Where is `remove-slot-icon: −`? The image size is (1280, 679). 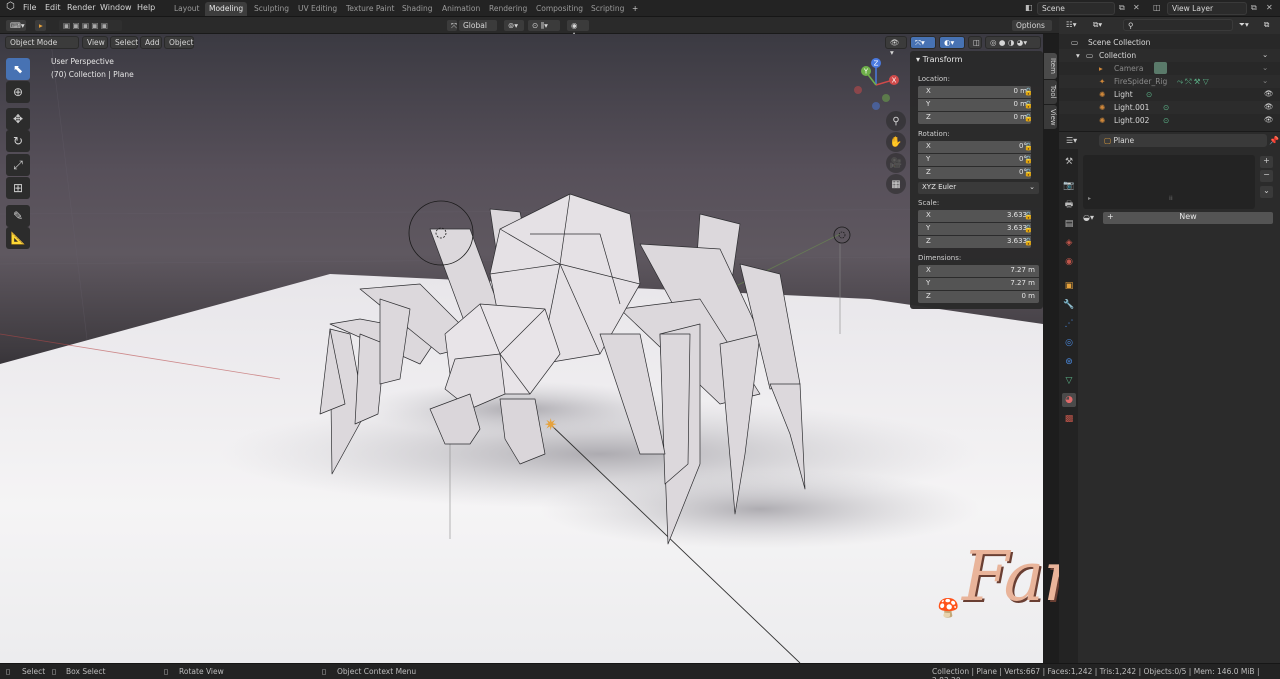
remove-slot-icon: − is located at coordinates (1266, 176).